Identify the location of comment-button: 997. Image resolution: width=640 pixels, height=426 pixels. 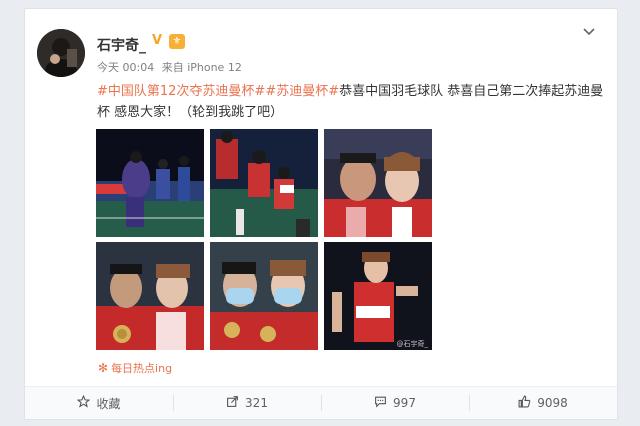
(395, 403).